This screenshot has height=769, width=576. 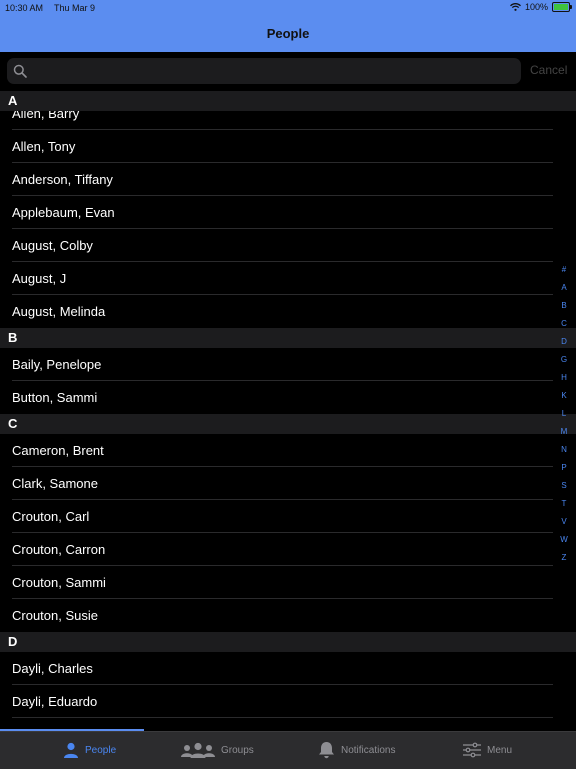 I want to click on index-letter: N, so click(x=564, y=450).